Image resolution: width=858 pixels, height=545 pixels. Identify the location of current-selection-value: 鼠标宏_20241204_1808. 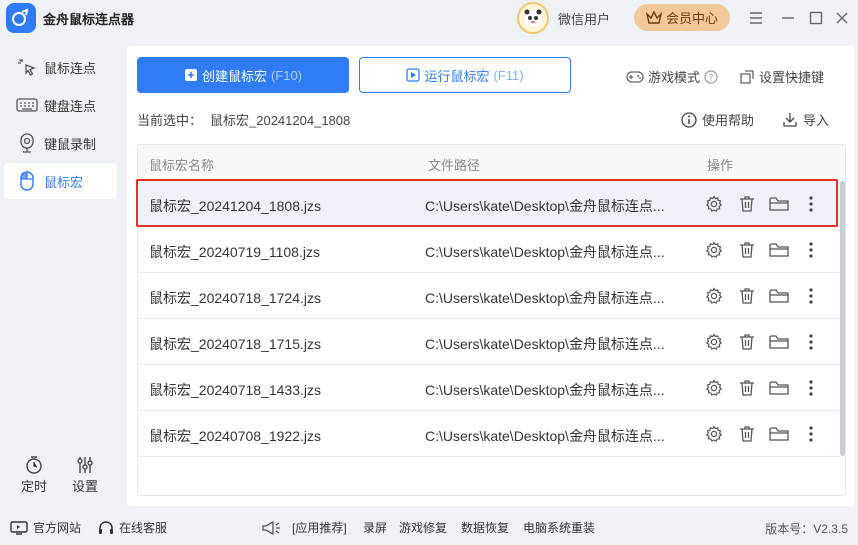
(280, 120).